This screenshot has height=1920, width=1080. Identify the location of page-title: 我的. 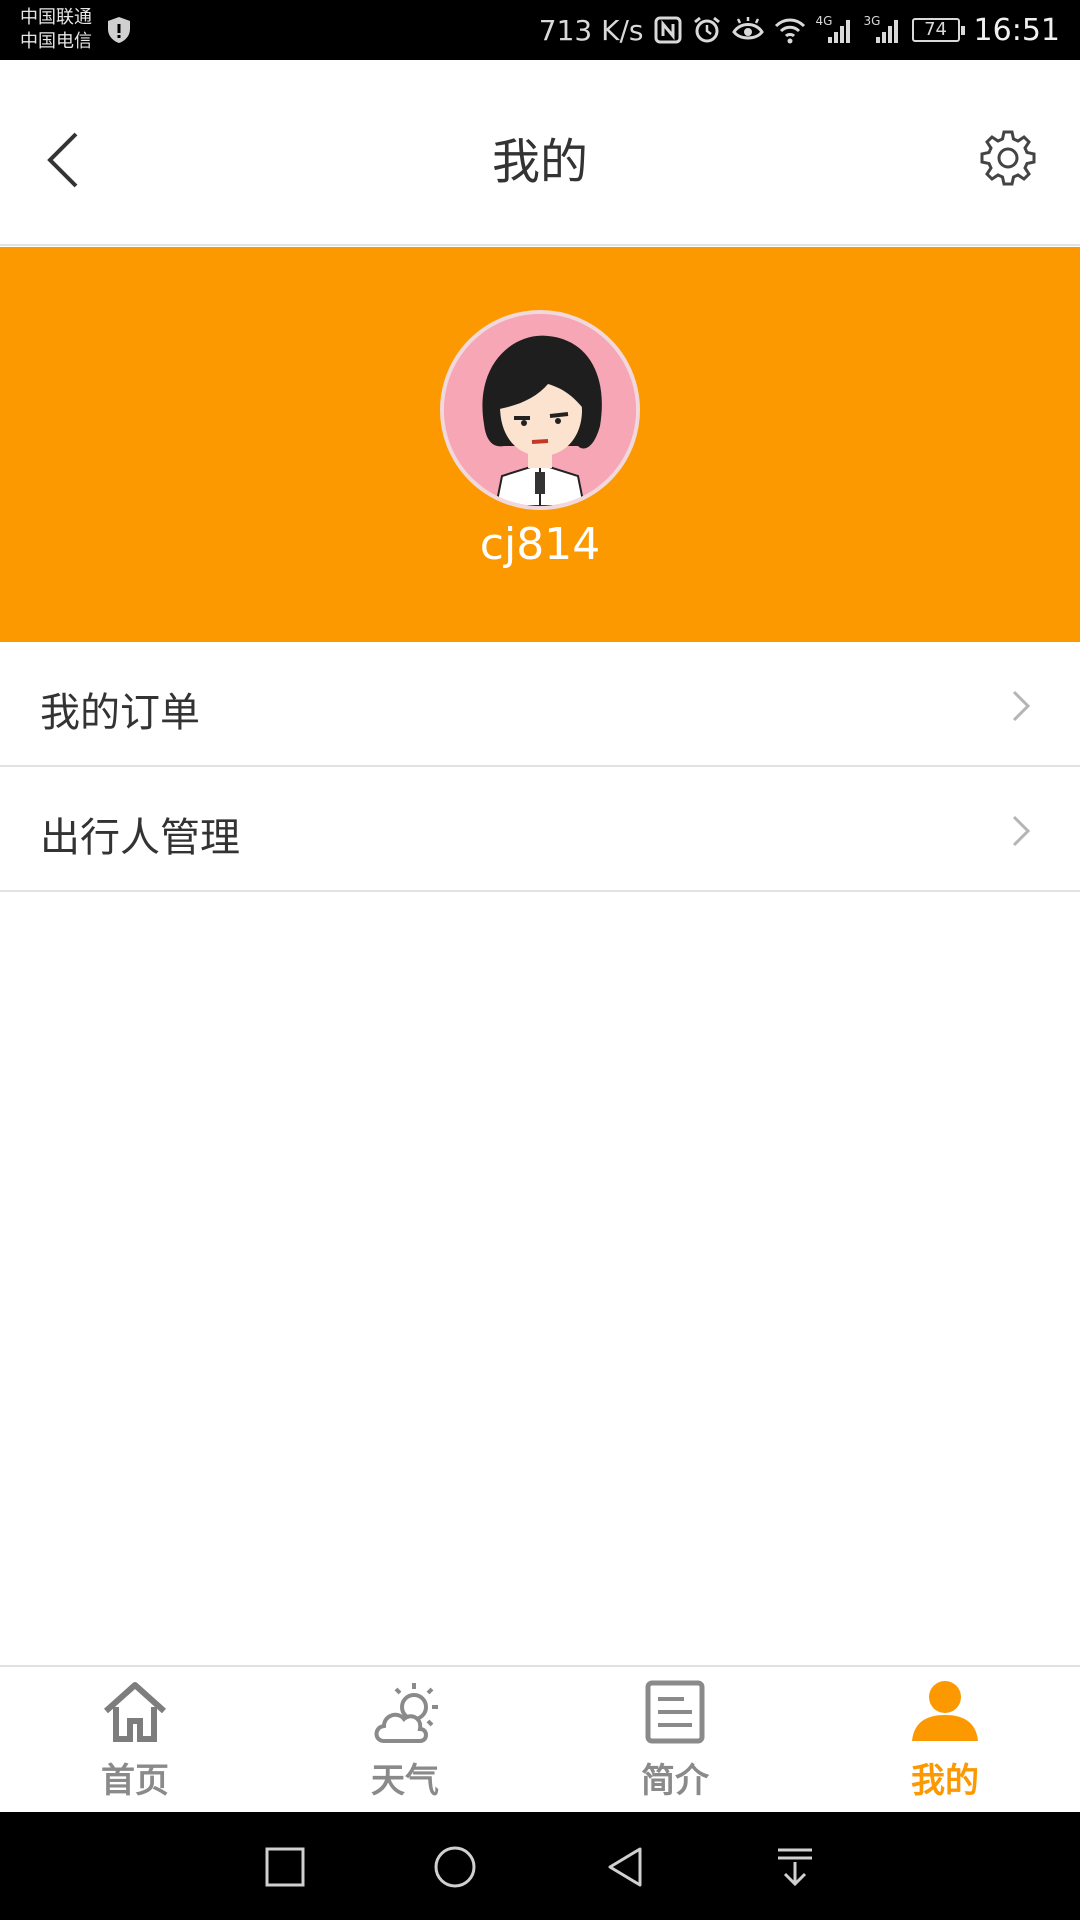
(539, 162).